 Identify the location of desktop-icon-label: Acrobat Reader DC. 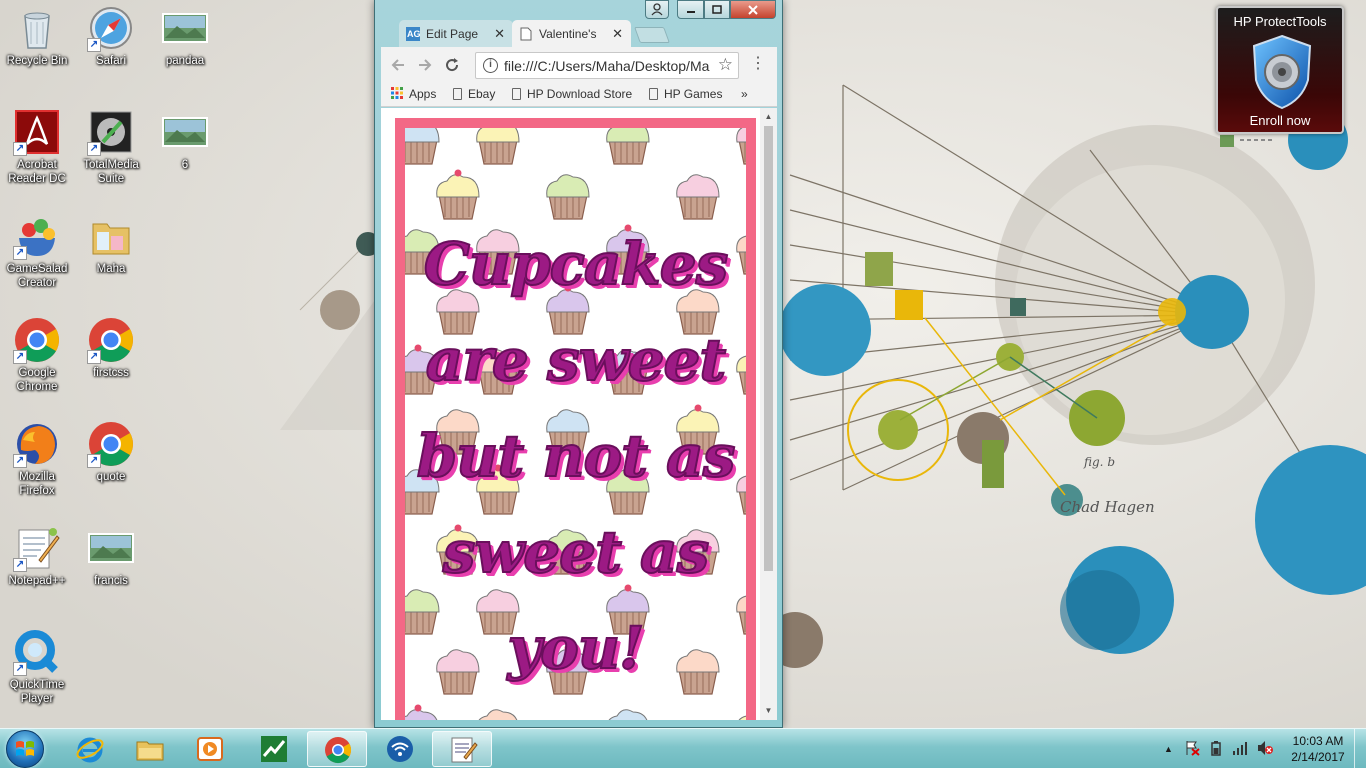
(37, 172).